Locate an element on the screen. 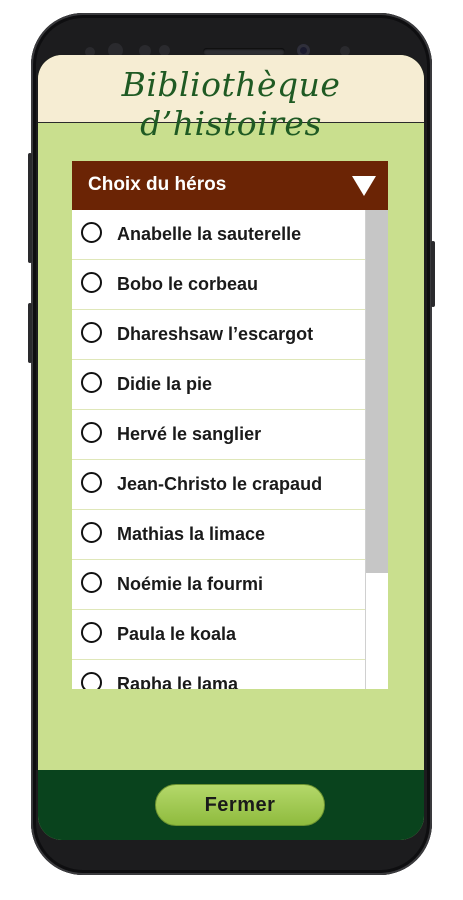 This screenshot has height=900, width=463. scrollbar-thumb is located at coordinates (377, 391).